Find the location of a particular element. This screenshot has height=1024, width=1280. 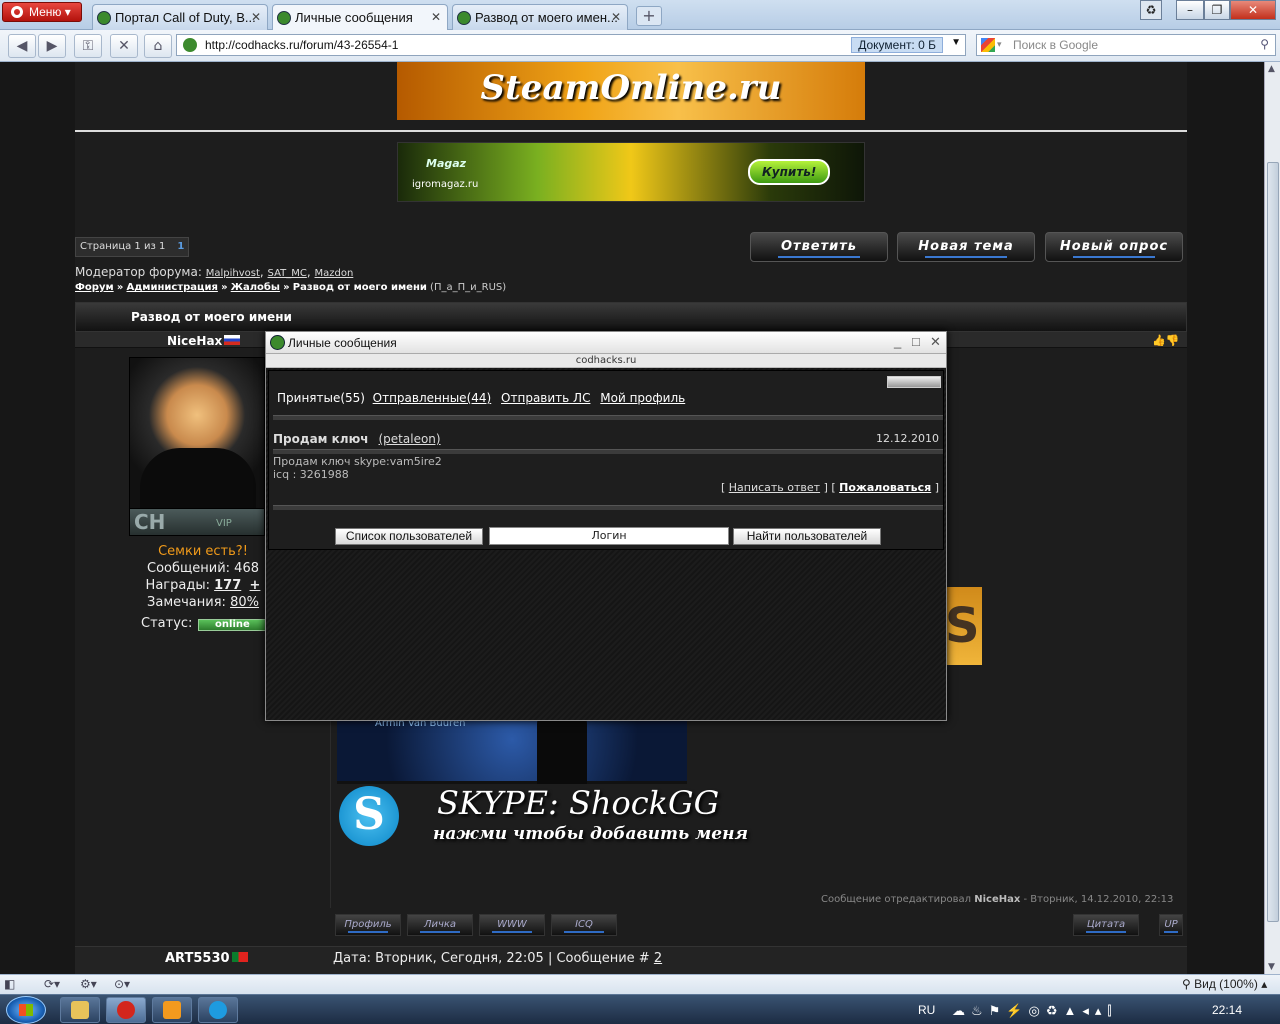

skype-taskbar-button is located at coordinates (218, 1010).